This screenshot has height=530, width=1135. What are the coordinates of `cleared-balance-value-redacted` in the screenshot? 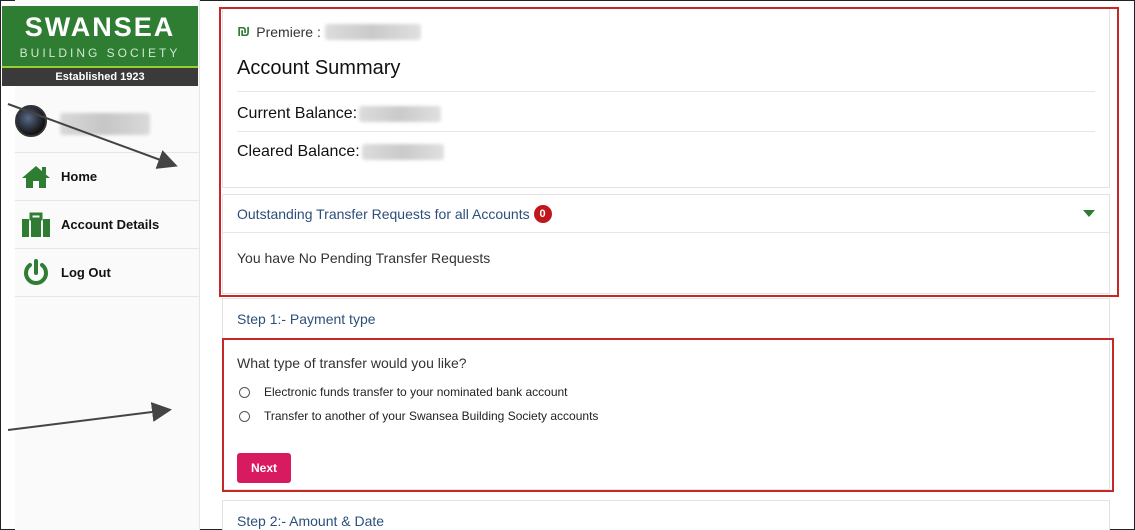 It's located at (402, 152).